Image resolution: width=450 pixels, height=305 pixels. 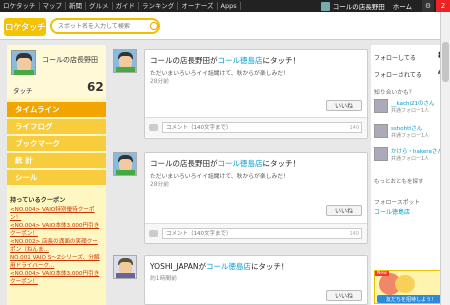 I want to click on maybe-know-heading: 知り合いかも？, so click(x=394, y=93).